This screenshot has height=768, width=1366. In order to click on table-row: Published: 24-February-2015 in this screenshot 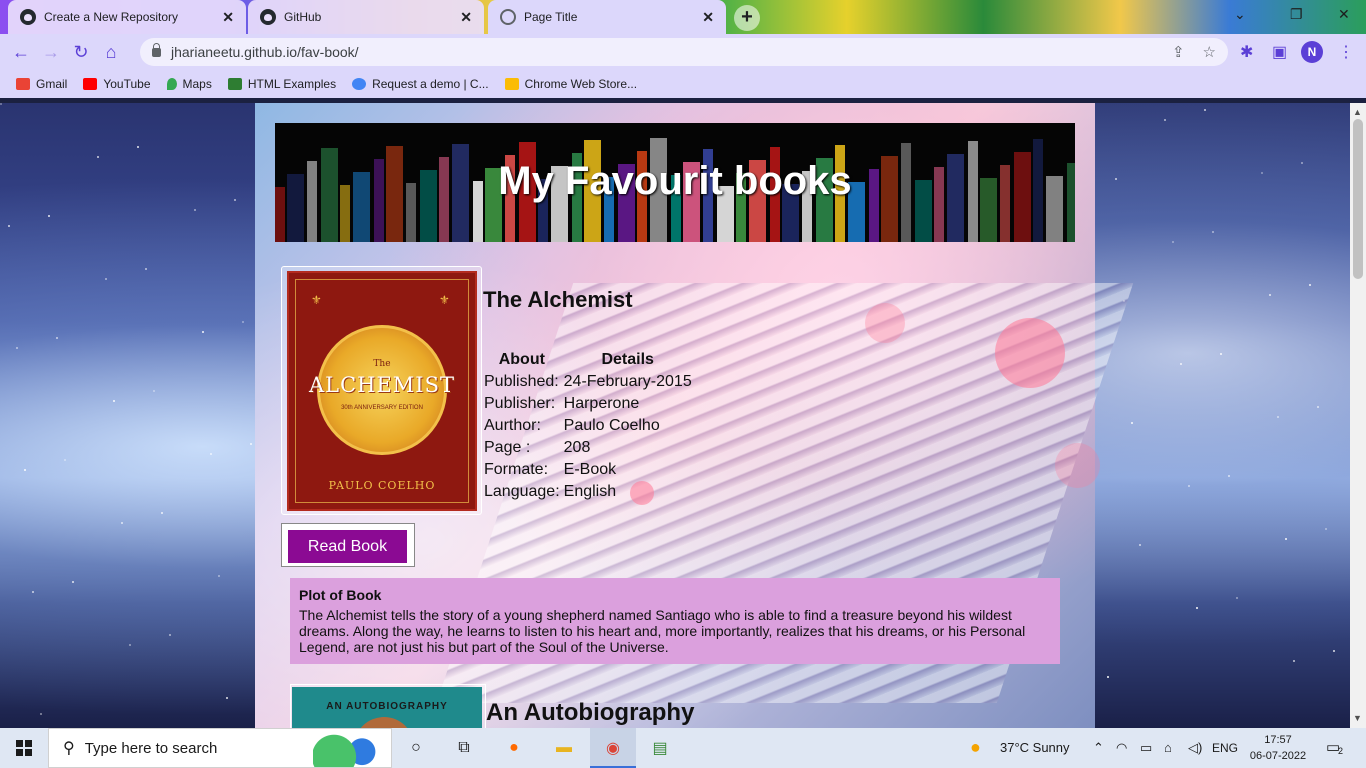, I will do `click(588, 381)`.